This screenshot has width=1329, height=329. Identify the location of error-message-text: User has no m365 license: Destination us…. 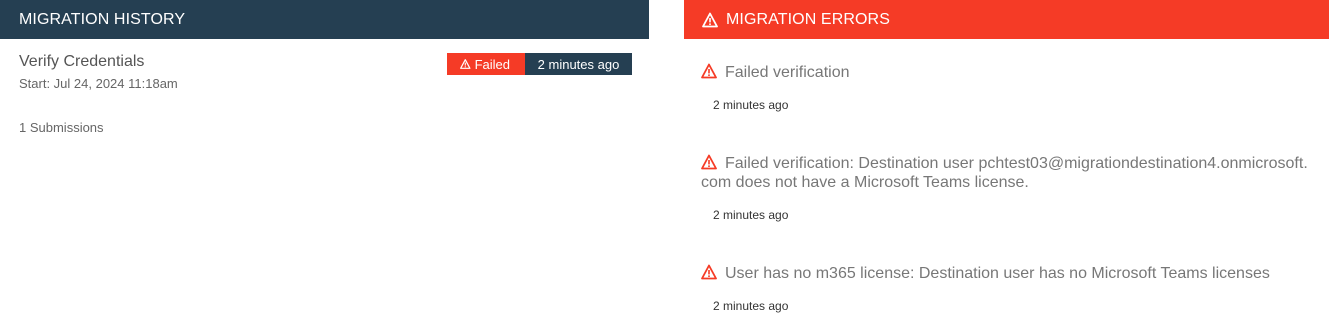
(997, 273).